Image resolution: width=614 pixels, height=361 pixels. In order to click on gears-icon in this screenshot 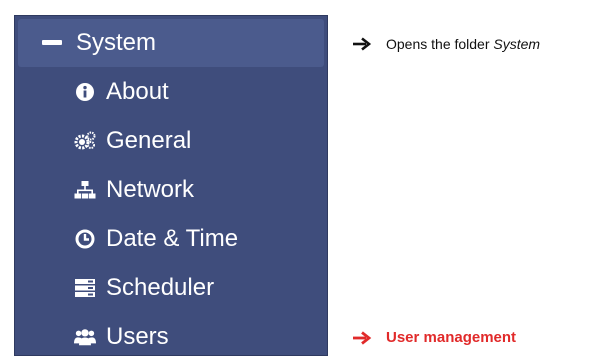, I will do `click(85, 141)`.